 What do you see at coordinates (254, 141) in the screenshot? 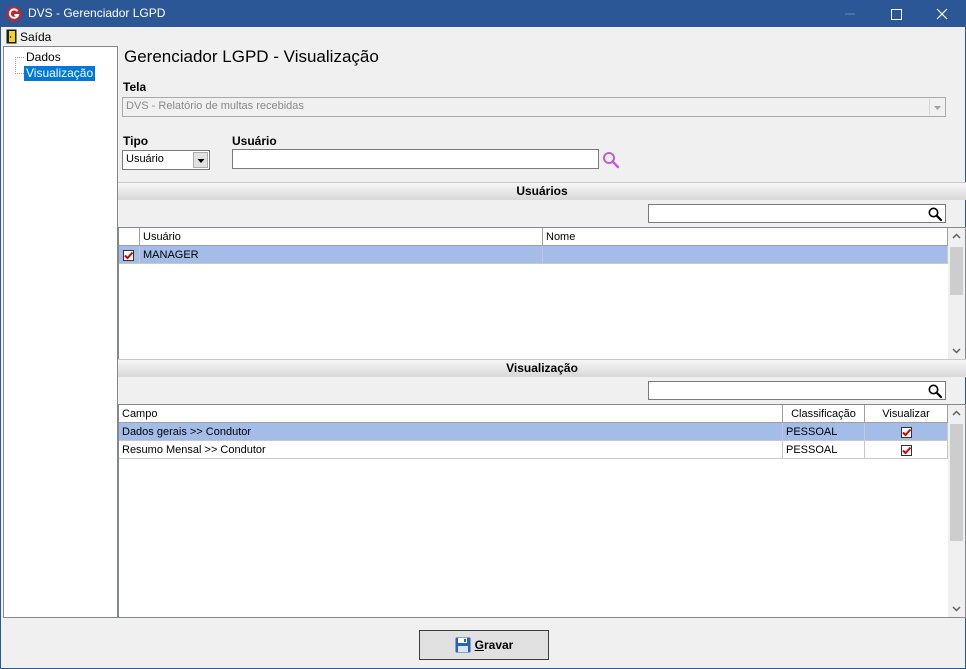
I see `user-label: Usuário` at bounding box center [254, 141].